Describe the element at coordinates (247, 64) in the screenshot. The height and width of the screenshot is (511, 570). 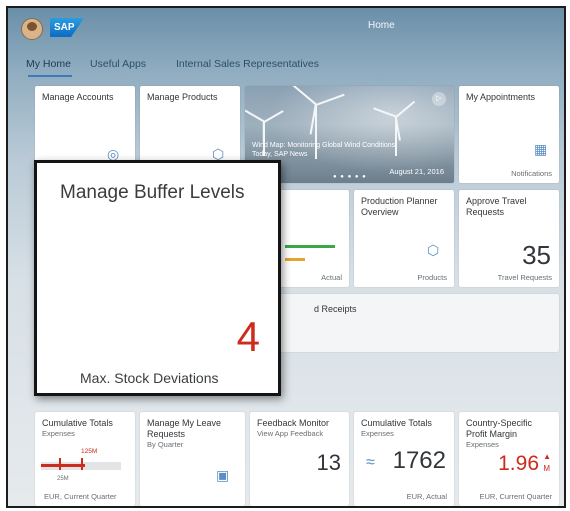
I see `tab-internal-sales: Internal Sales Representatives` at that location.